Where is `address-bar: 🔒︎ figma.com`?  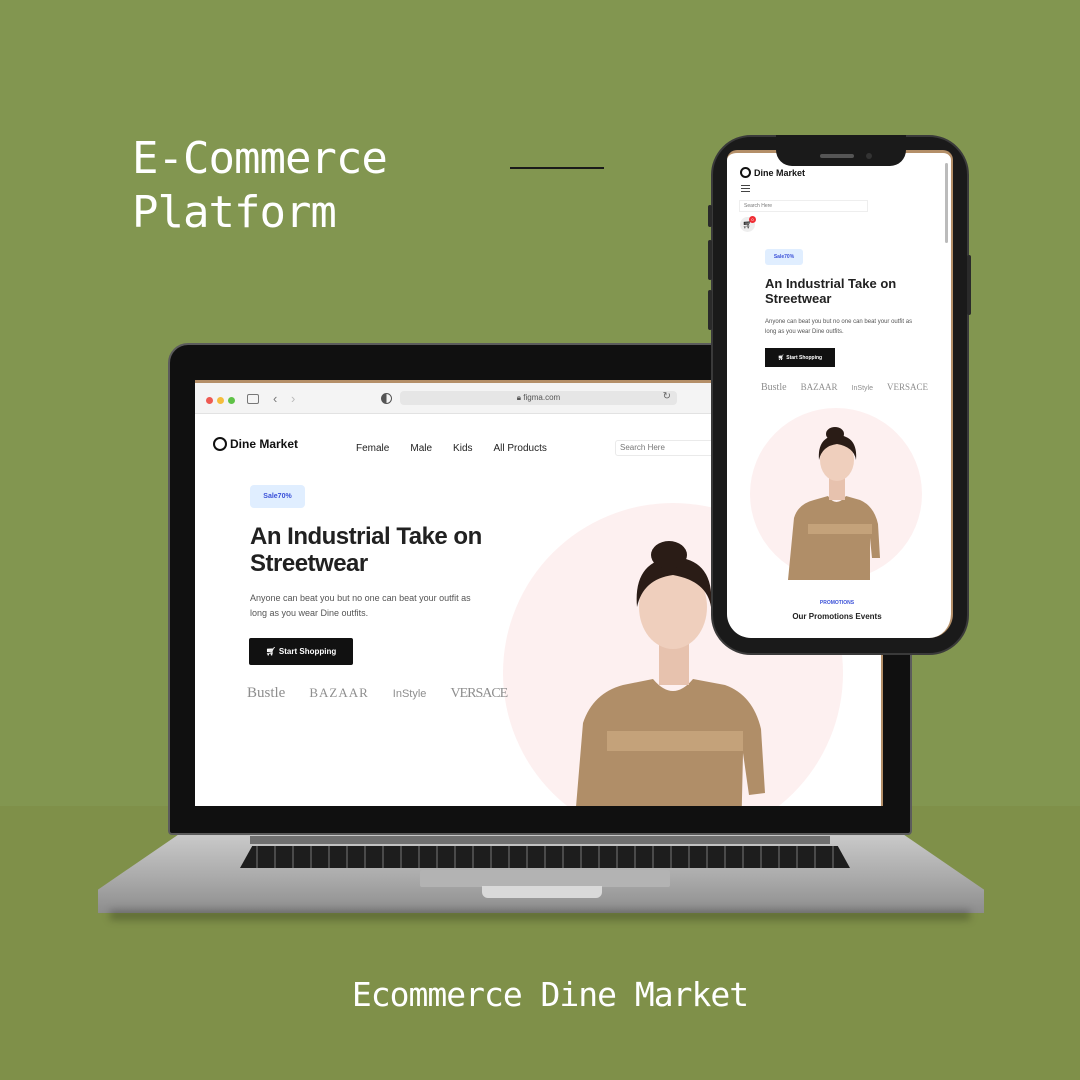 address-bar: 🔒︎ figma.com is located at coordinates (538, 398).